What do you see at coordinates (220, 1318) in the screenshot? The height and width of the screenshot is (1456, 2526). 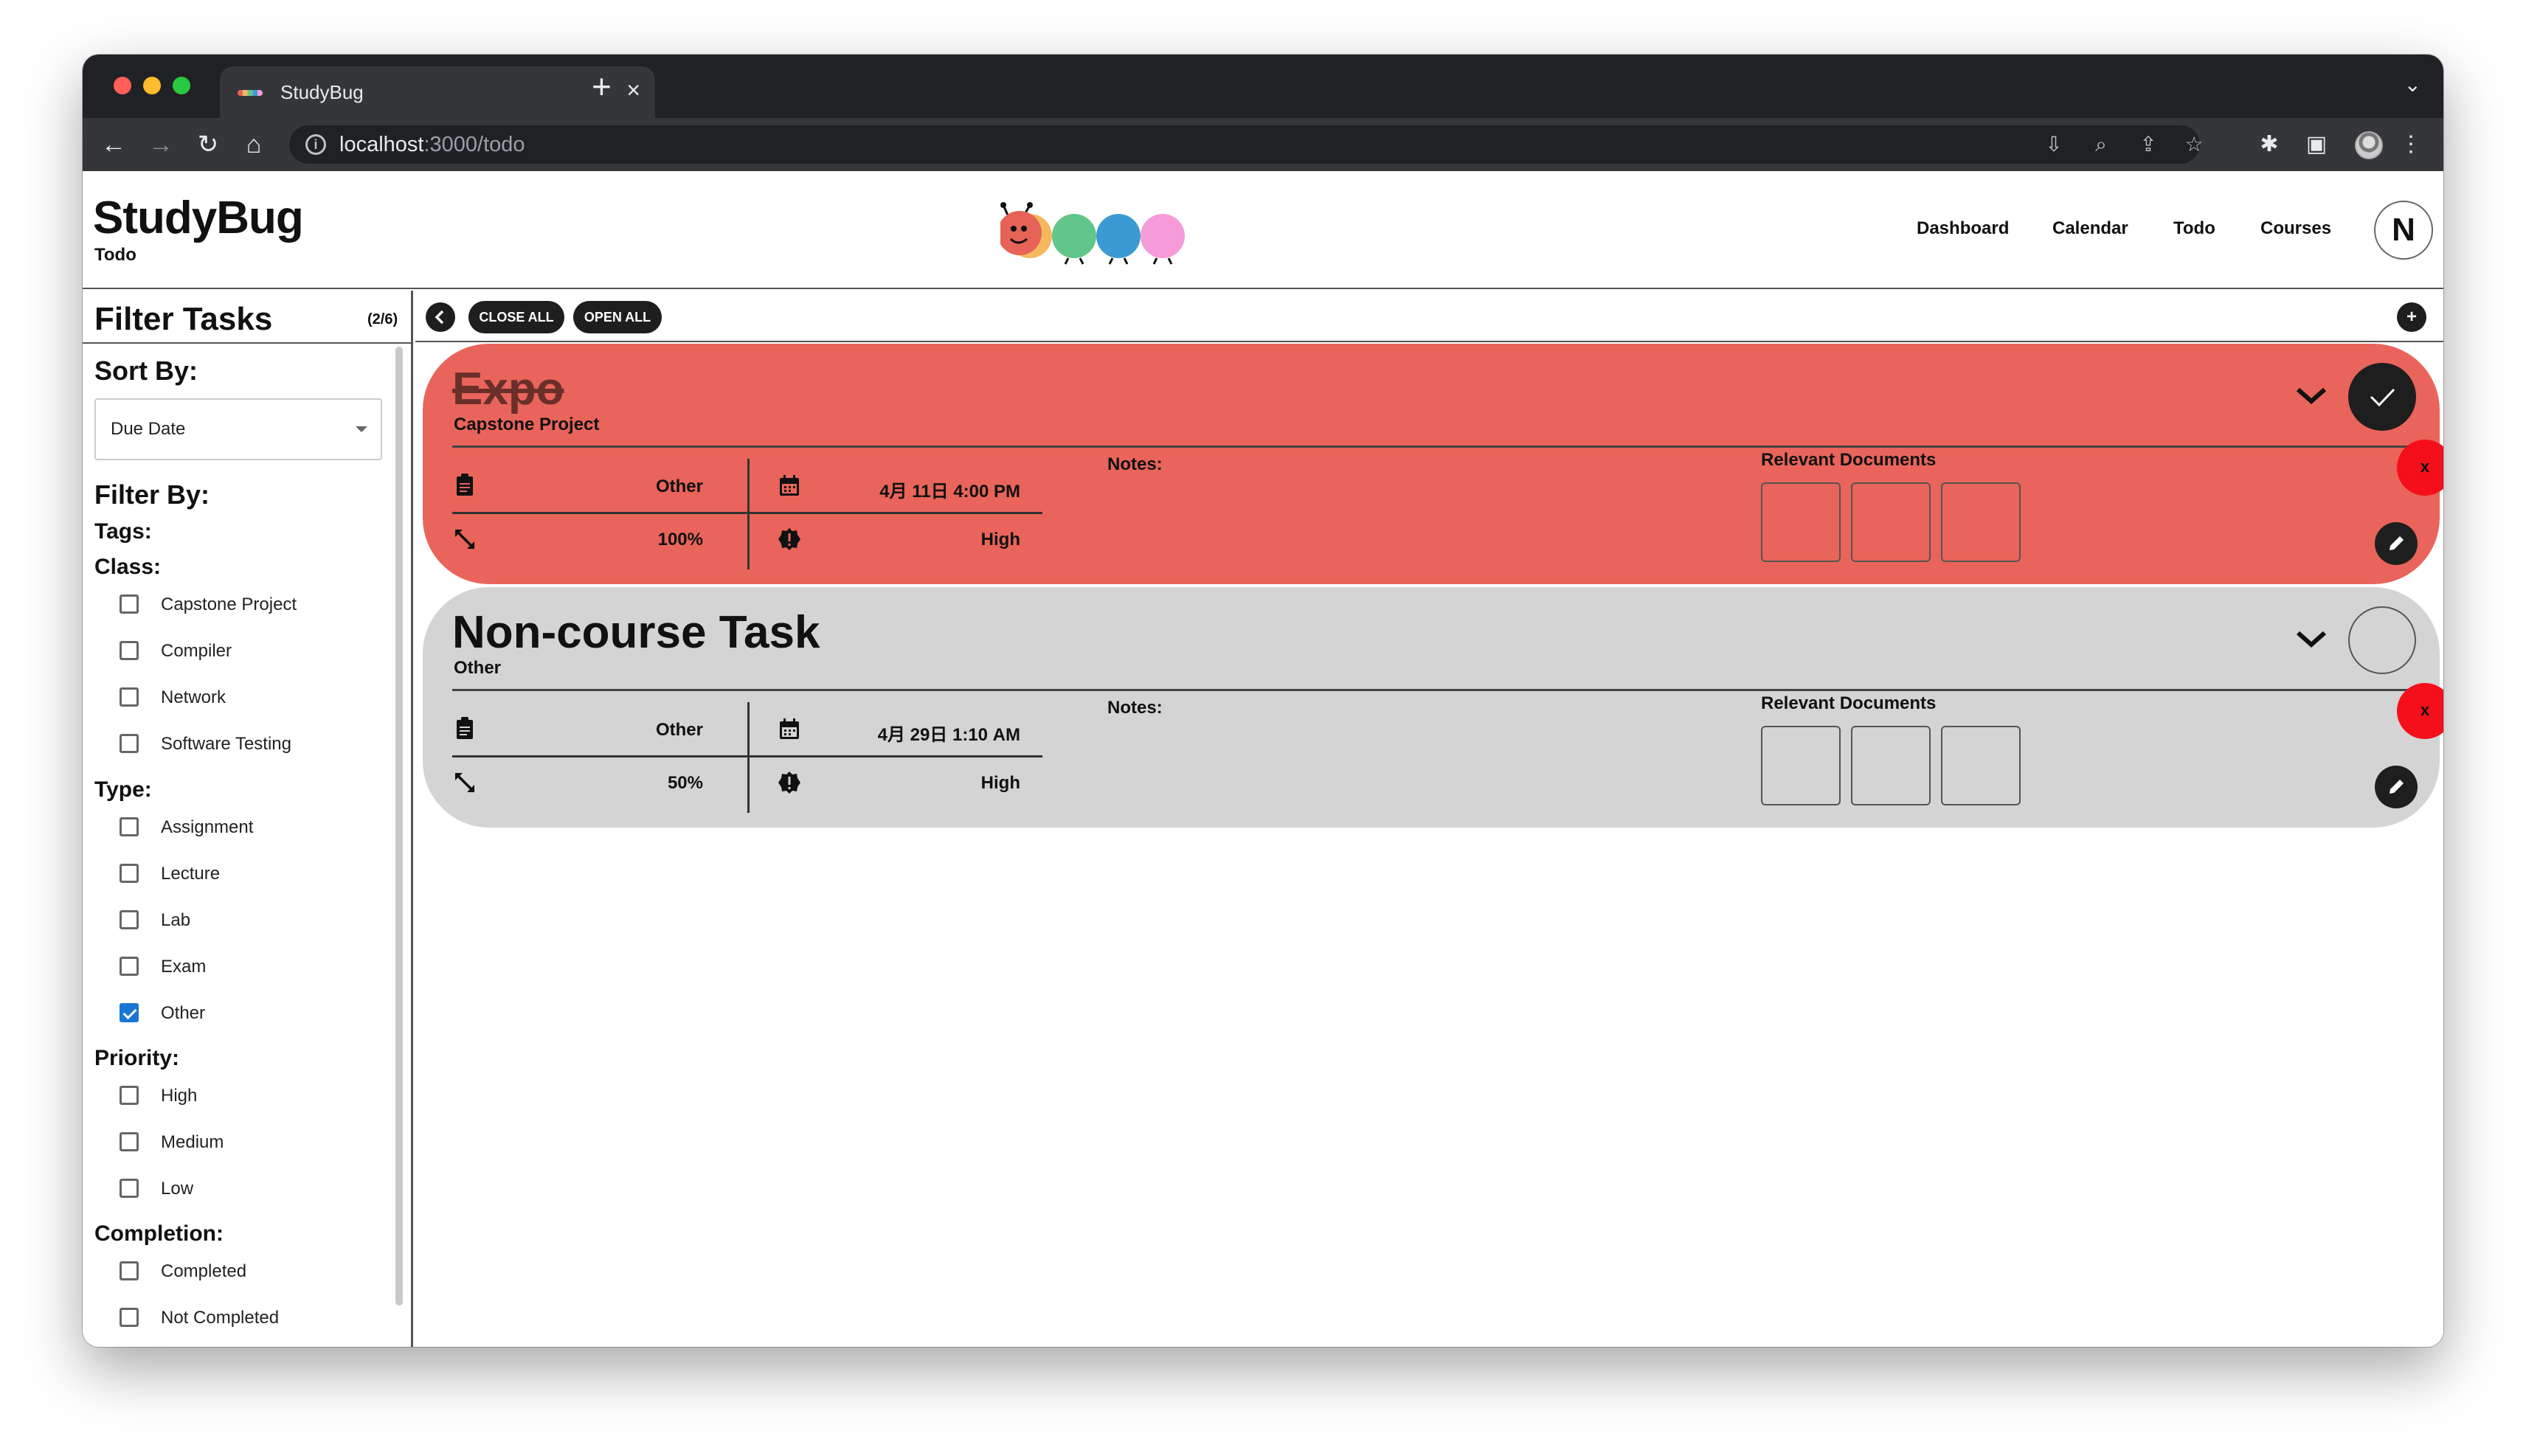 I see `checkbox-label: Not Completed` at bounding box center [220, 1318].